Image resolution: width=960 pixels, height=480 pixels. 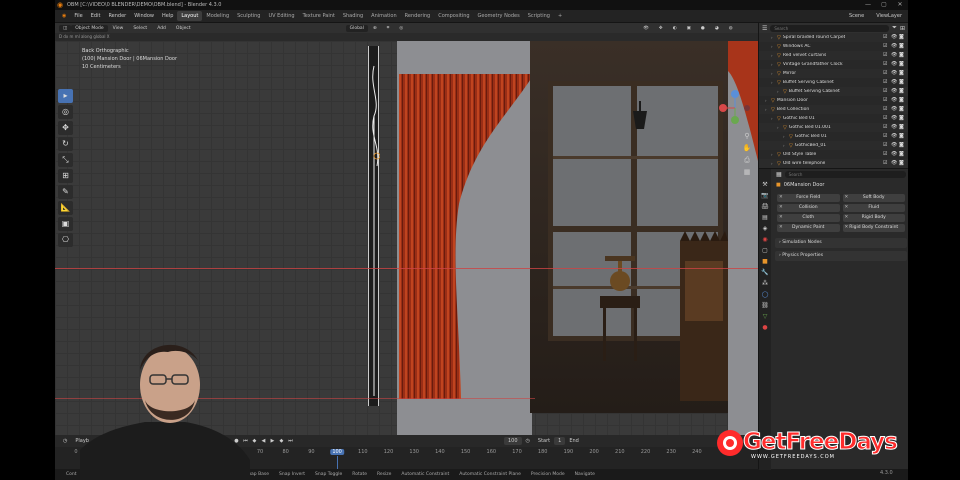 What do you see at coordinates (140, 28) in the screenshot?
I see `menu-select: Select` at bounding box center [140, 28].